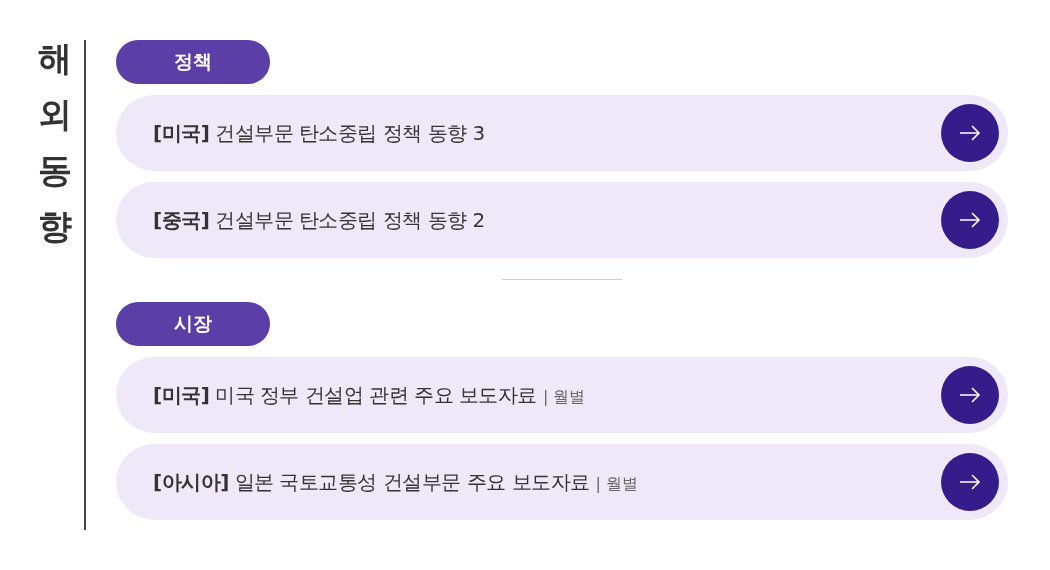  I want to click on item-title: [아시아] 일본 국토교통성 건설부문 주요 보도자료, so click(371, 482).